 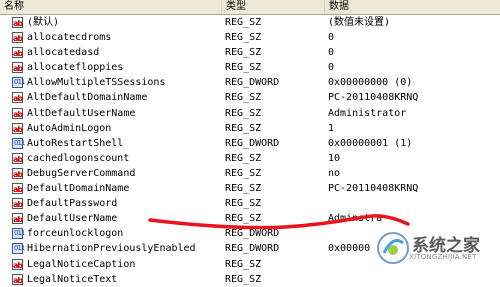 What do you see at coordinates (414, 279) in the screenshot?
I see `value-data` at bounding box center [414, 279].